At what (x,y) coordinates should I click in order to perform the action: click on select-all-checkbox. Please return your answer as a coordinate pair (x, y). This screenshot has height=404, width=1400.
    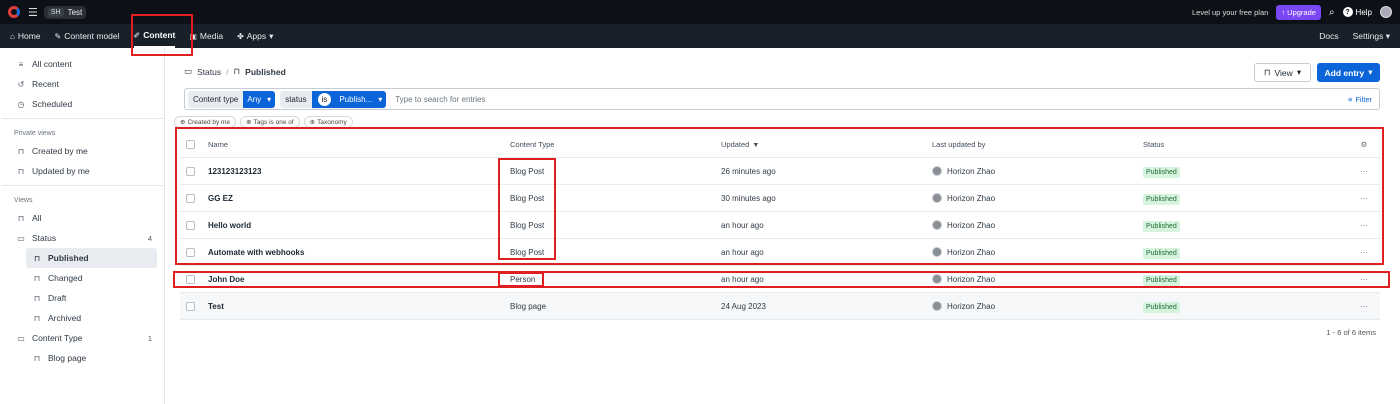
    Looking at the image, I should click on (190, 144).